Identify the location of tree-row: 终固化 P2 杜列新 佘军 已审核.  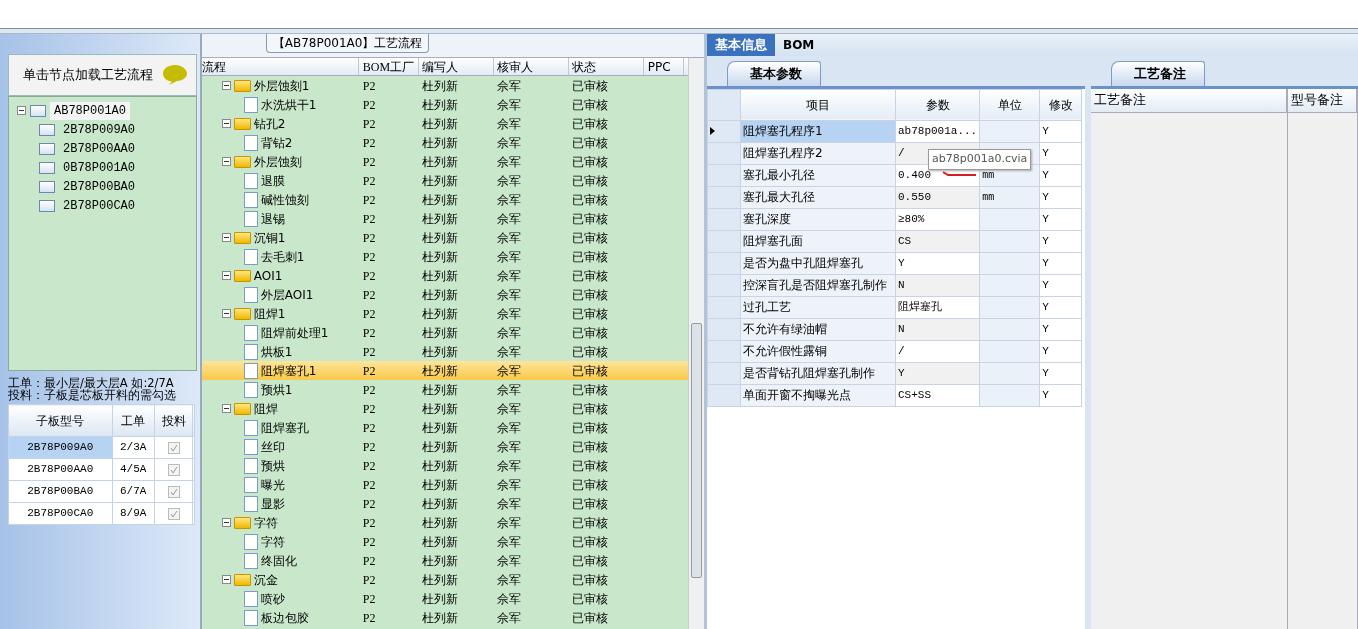
(444, 560).